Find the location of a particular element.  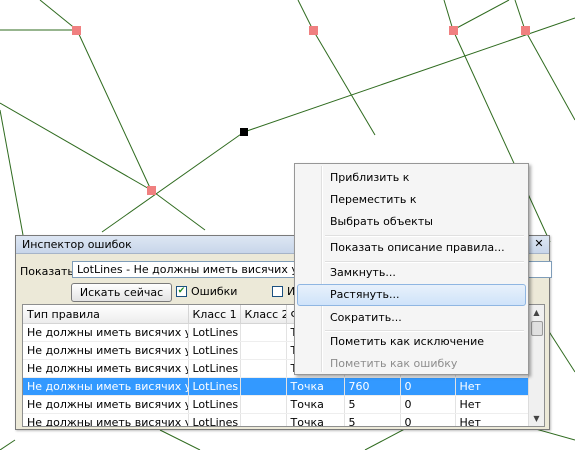

errors-checkbox: ✔ is located at coordinates (181, 291).